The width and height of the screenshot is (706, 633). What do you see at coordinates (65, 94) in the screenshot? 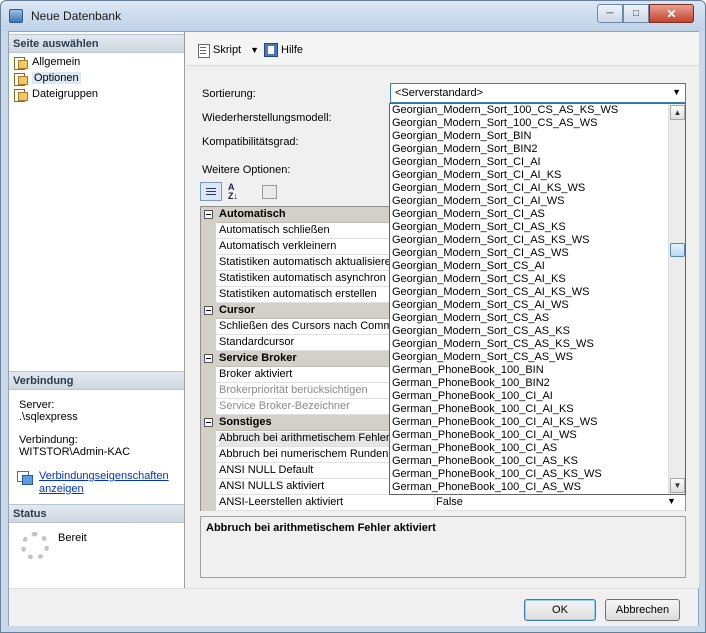
I see `page-label: Dateigruppen` at bounding box center [65, 94].